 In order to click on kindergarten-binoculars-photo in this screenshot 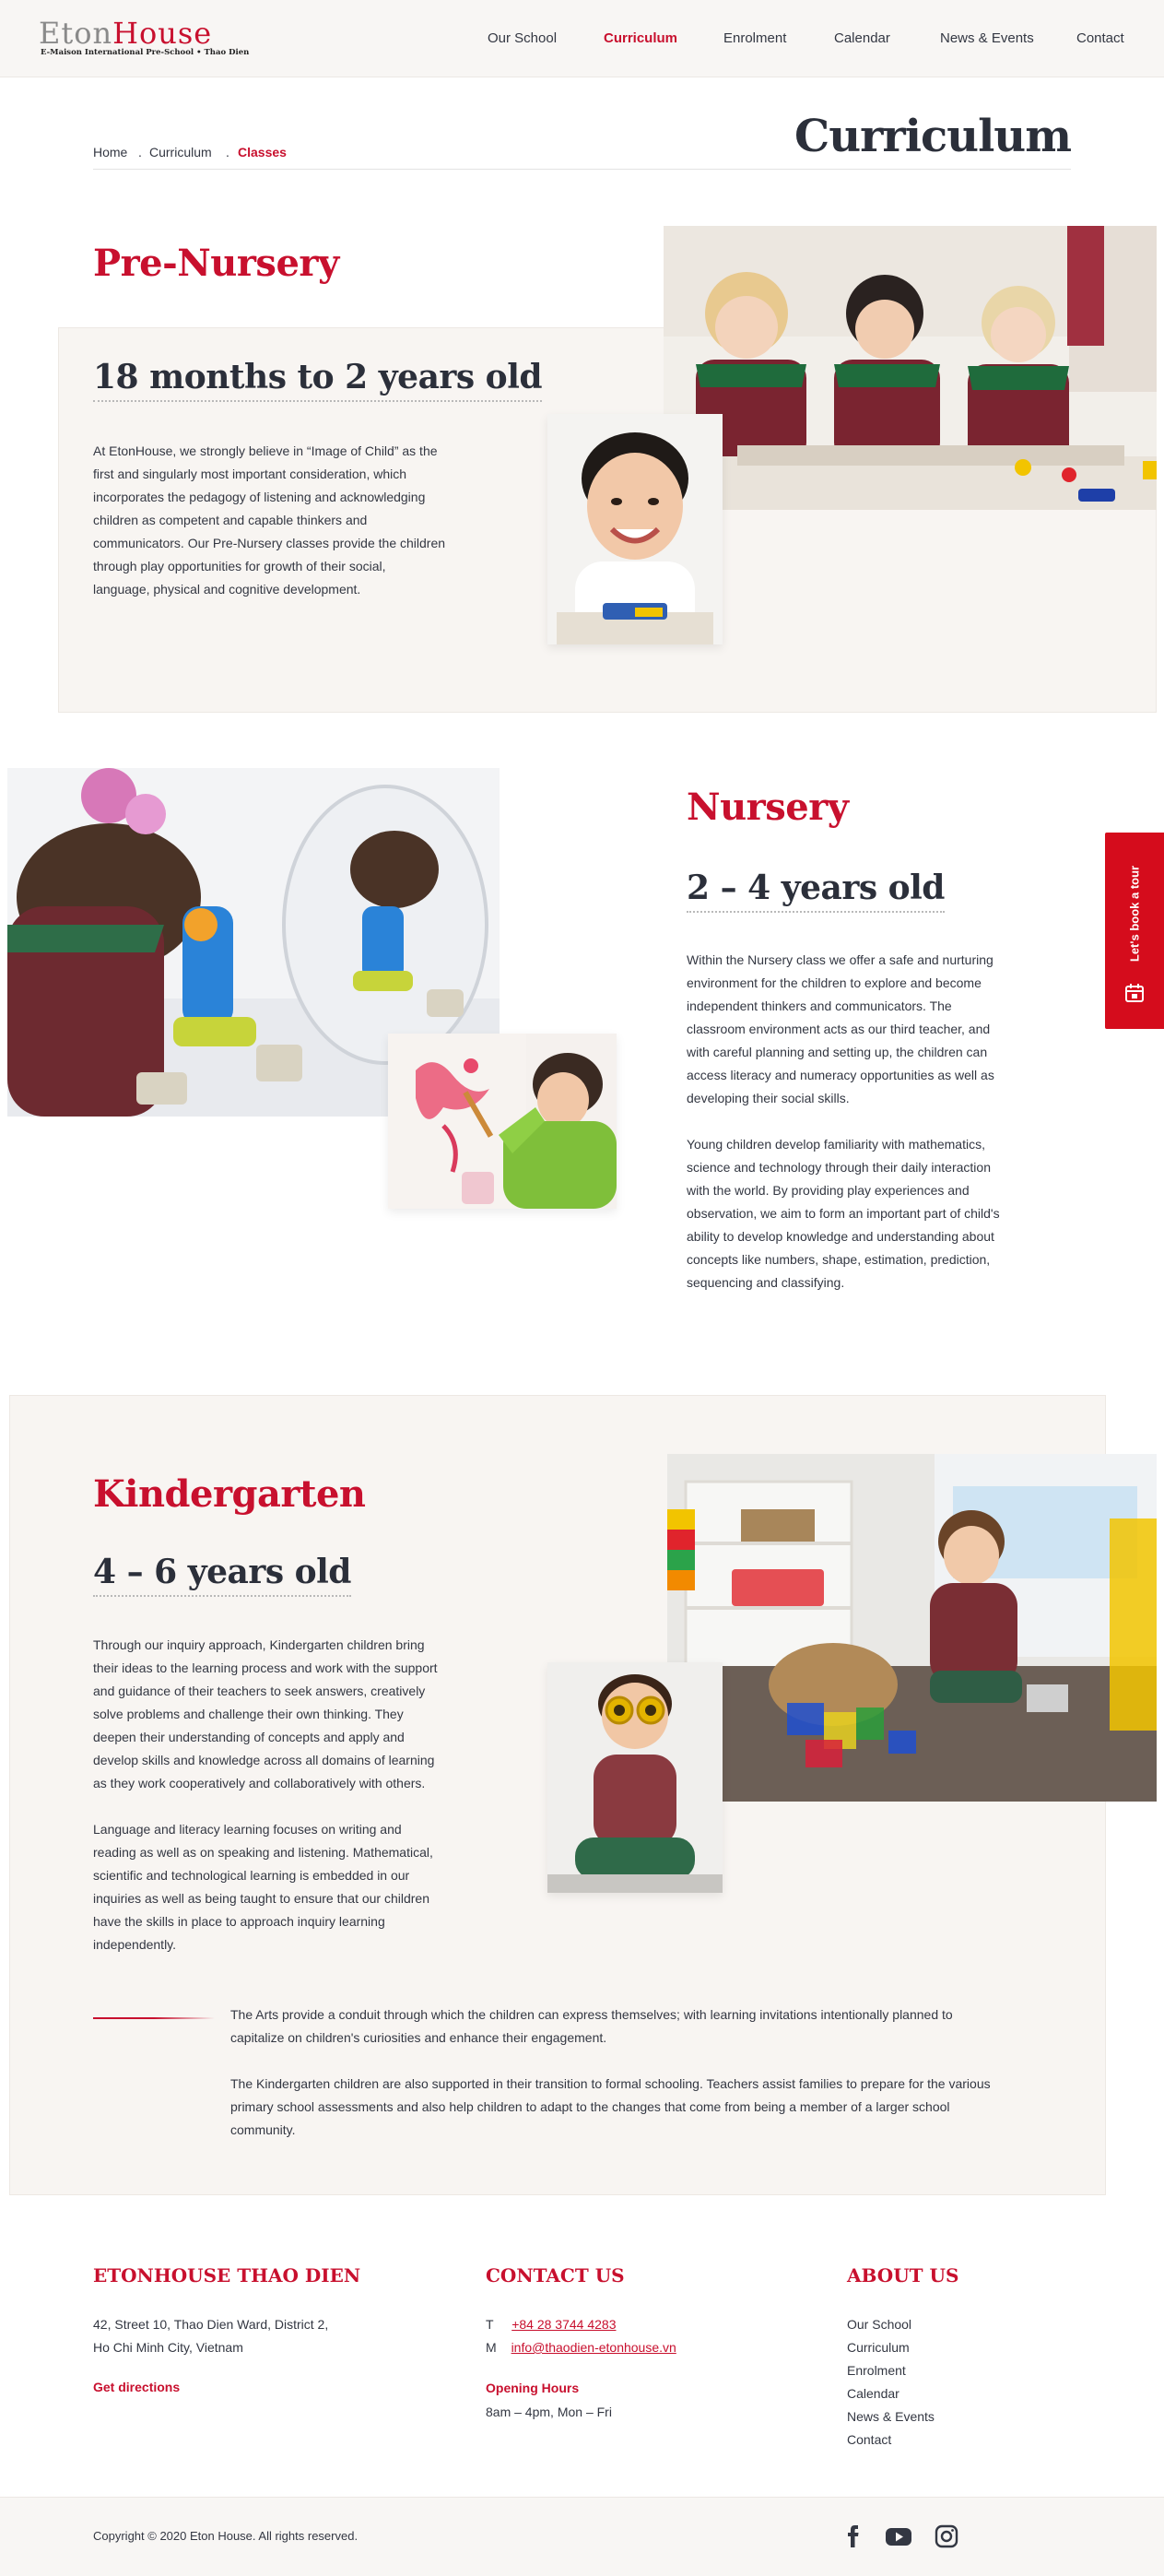, I will do `click(635, 1777)`.